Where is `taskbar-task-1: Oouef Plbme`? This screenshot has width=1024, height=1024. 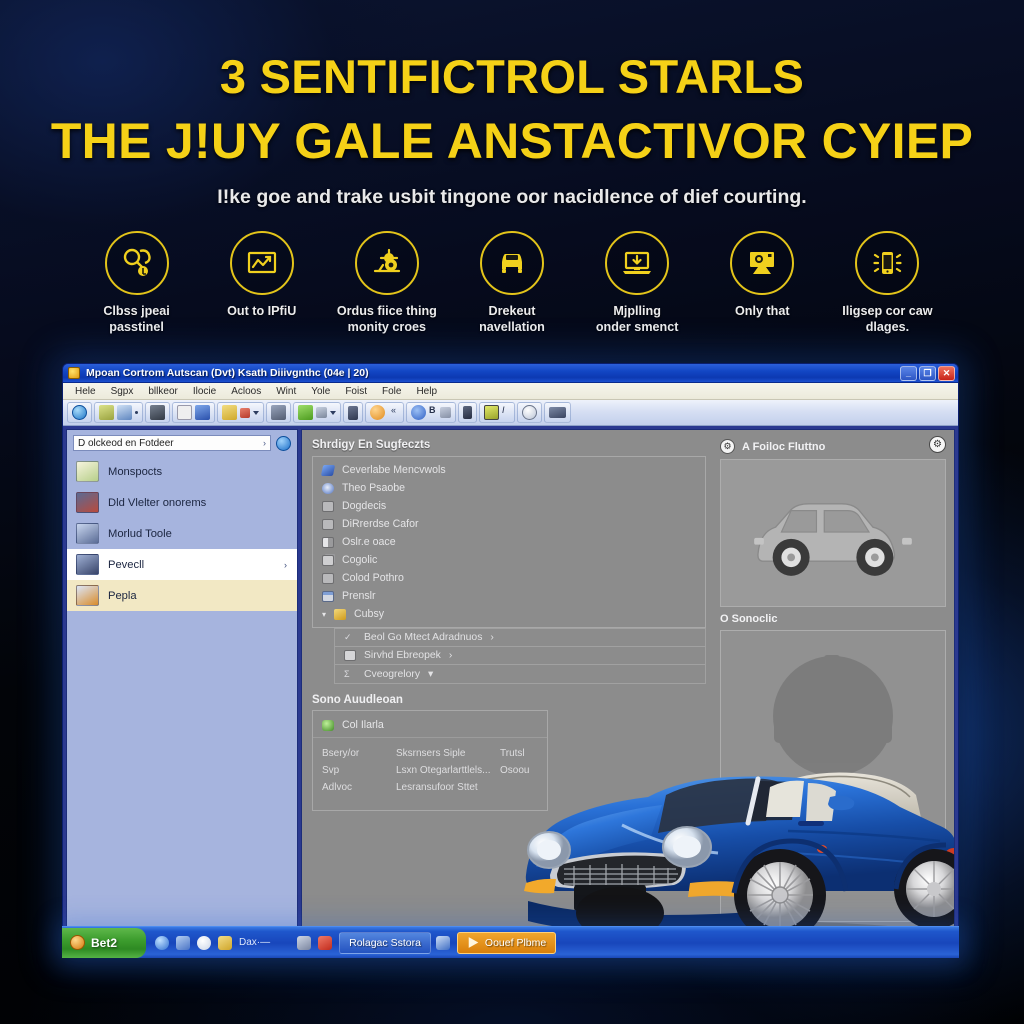
taskbar-task-1: Oouef Plbme is located at coordinates (506, 942).